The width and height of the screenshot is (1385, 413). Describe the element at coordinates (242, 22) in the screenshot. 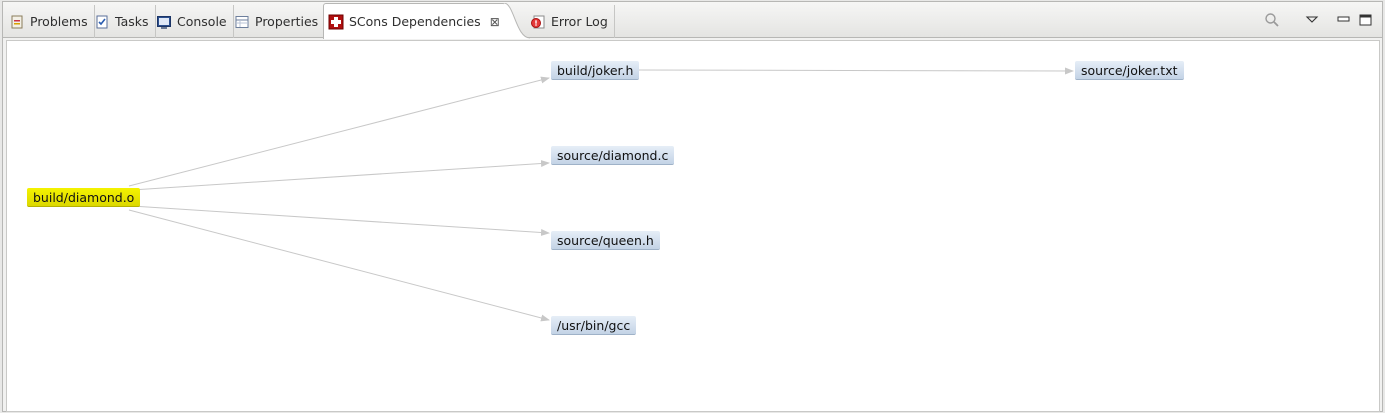

I see `properties-icon` at that location.